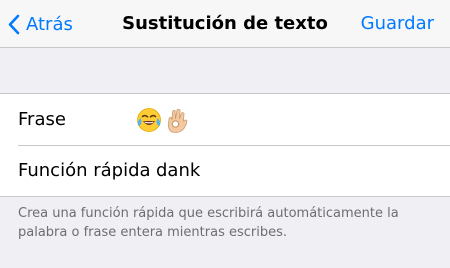  I want to click on phrase-label: Frase, so click(42, 119).